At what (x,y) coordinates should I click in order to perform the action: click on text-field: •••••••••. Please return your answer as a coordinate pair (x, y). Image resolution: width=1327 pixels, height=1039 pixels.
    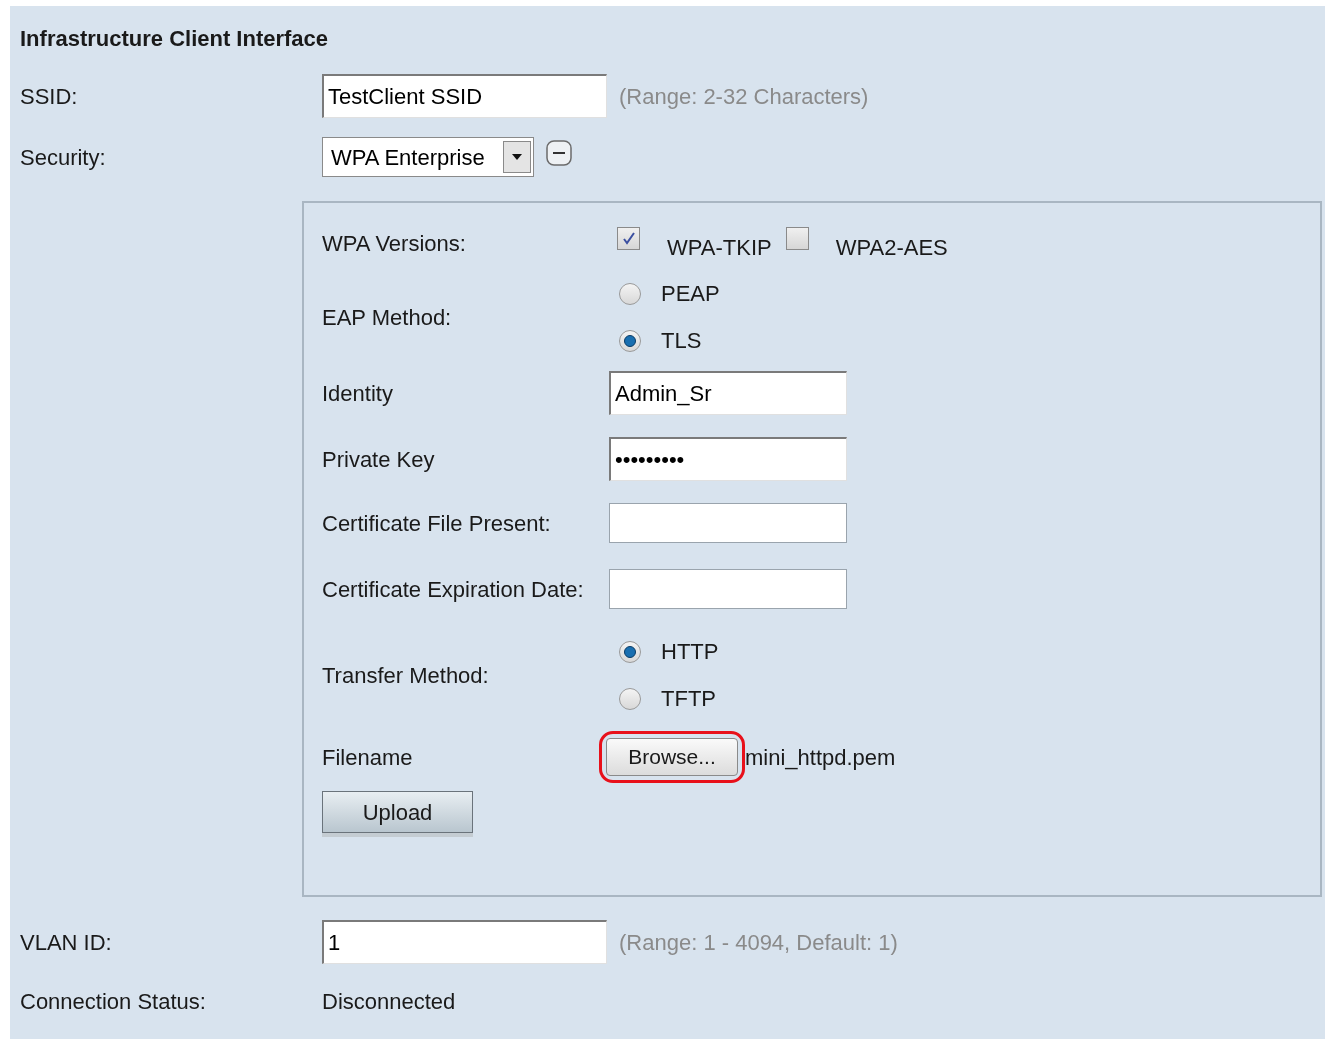
    Looking at the image, I should click on (728, 459).